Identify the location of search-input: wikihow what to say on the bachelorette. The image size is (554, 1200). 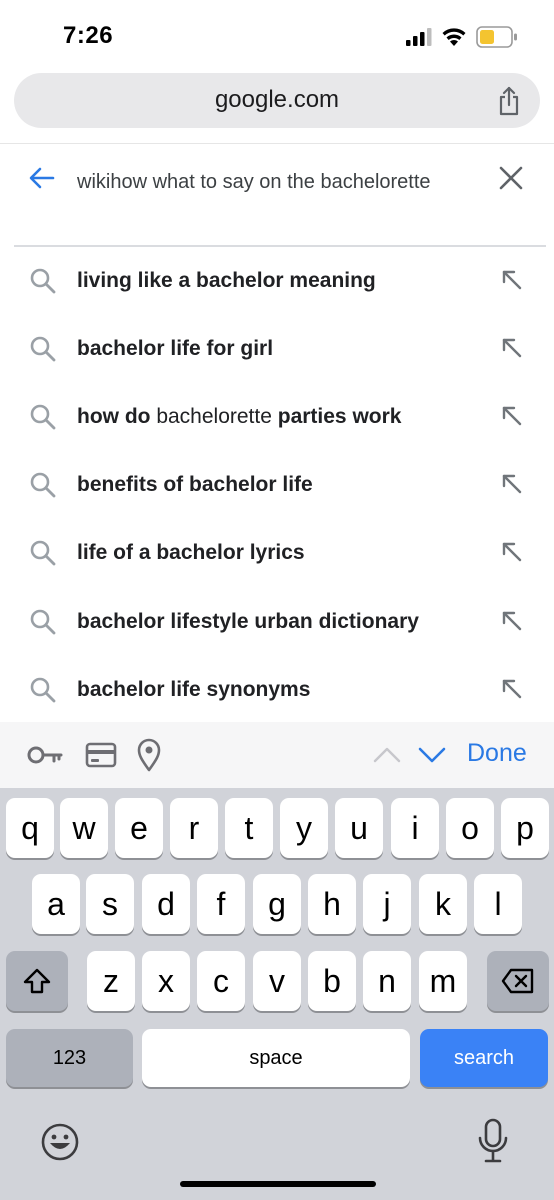
(267, 182).